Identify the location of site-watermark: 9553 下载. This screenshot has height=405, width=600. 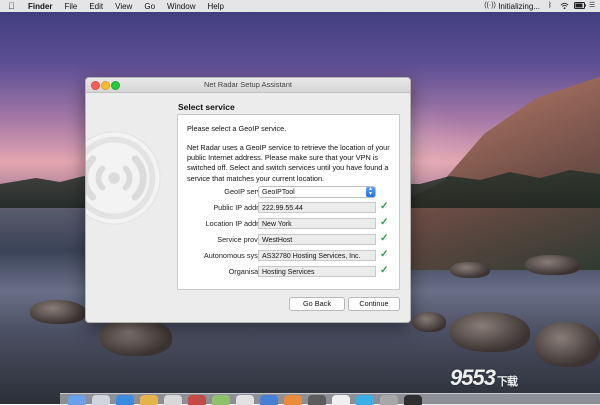
(484, 378).